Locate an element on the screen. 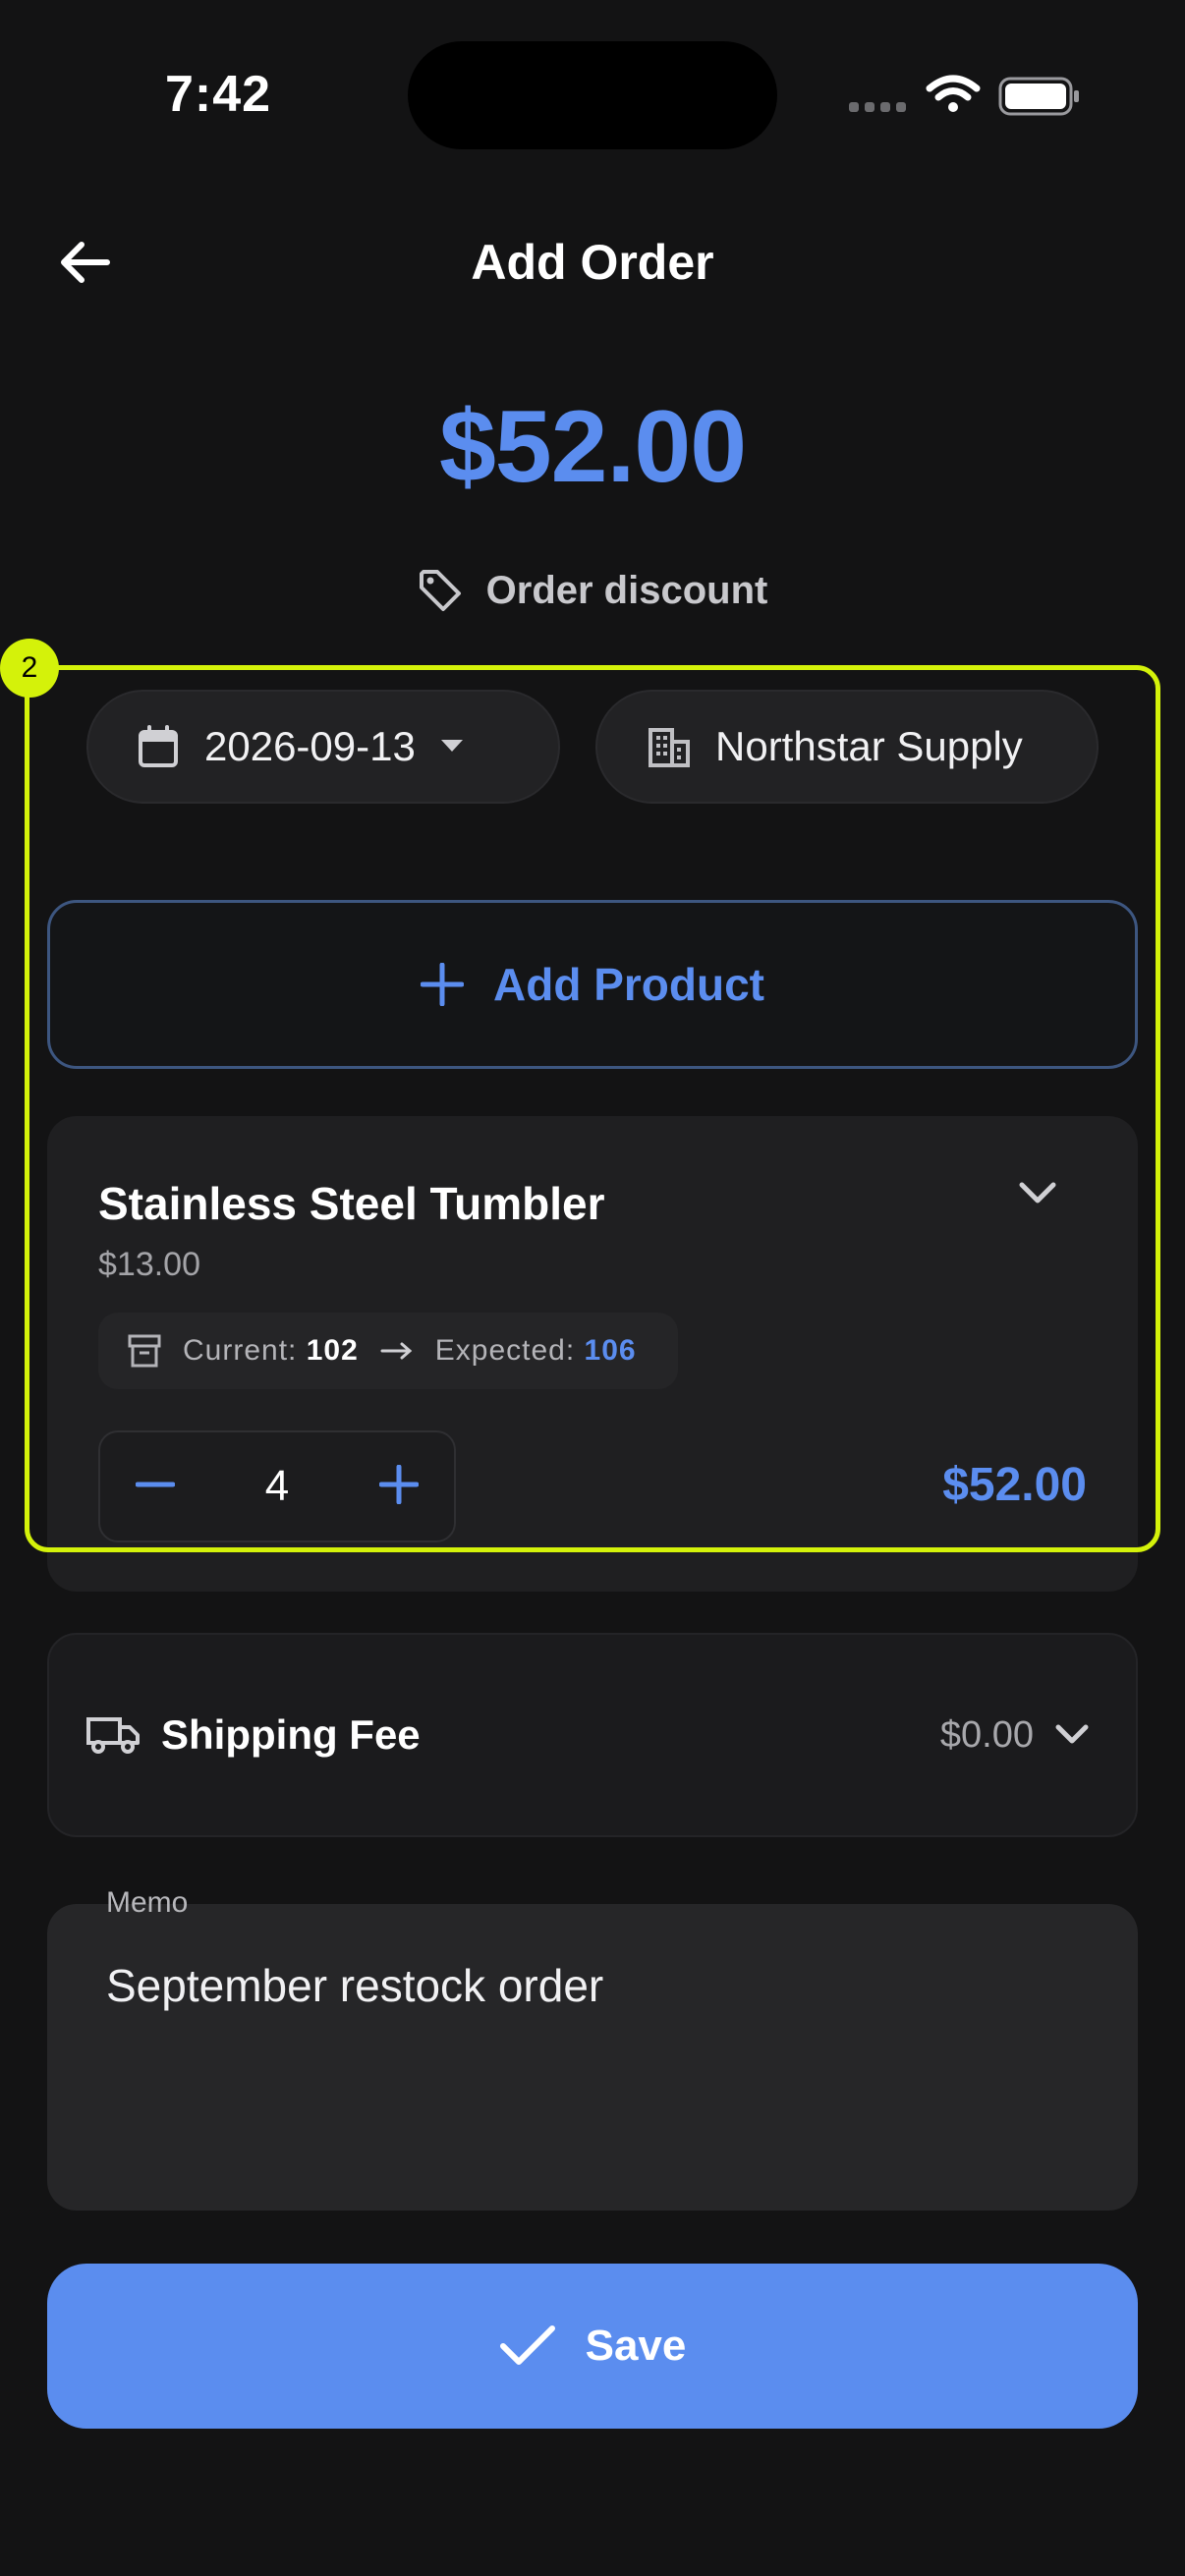  memo-text: September restock order is located at coordinates (354, 1985).